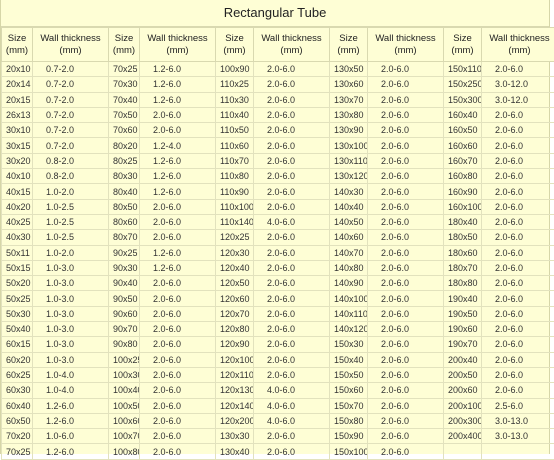  What do you see at coordinates (235, 206) in the screenshot?
I see `size-cell: 110x100` at bounding box center [235, 206].